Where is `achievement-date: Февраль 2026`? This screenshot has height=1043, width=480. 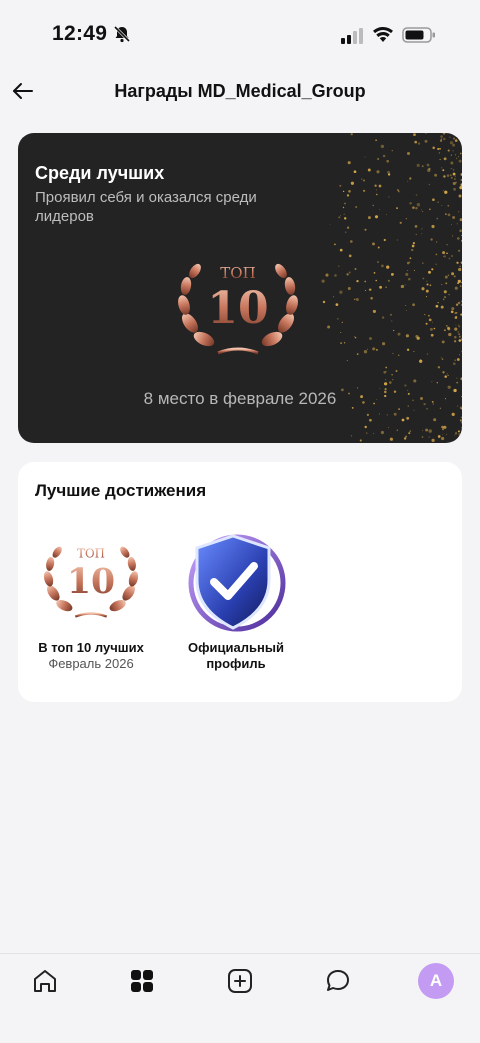 achievement-date: Февраль 2026 is located at coordinates (91, 663).